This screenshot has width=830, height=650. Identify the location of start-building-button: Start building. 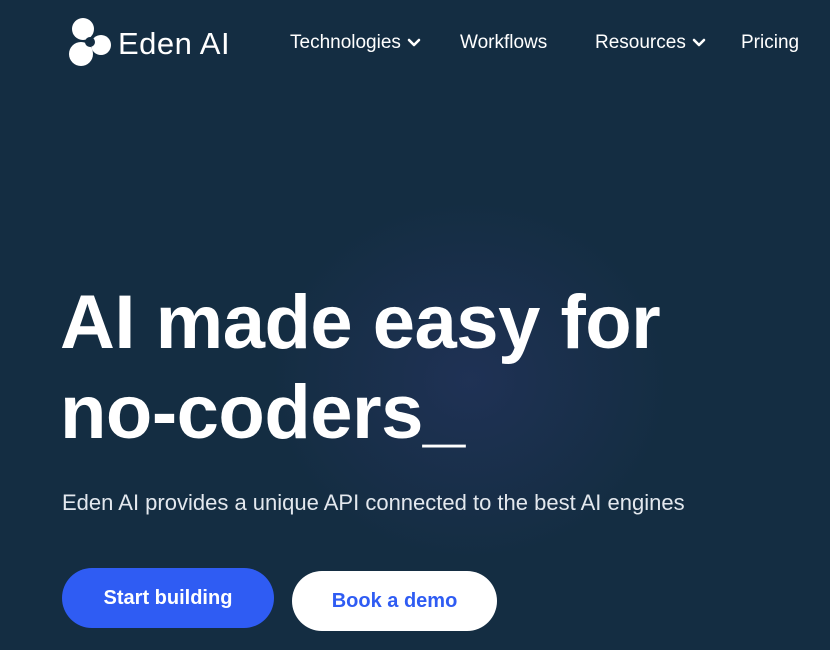
(168, 598).